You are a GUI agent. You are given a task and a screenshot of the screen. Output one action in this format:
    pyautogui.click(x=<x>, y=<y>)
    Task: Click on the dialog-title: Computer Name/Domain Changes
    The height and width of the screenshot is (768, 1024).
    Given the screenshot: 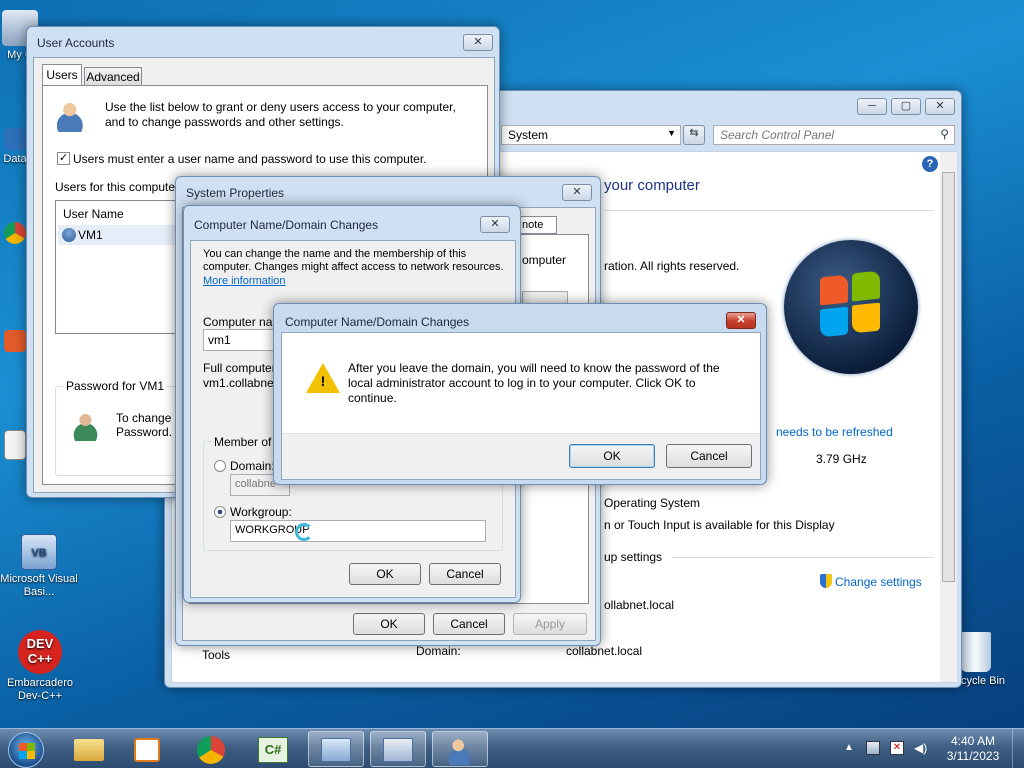 What is the action you would take?
    pyautogui.click(x=377, y=322)
    